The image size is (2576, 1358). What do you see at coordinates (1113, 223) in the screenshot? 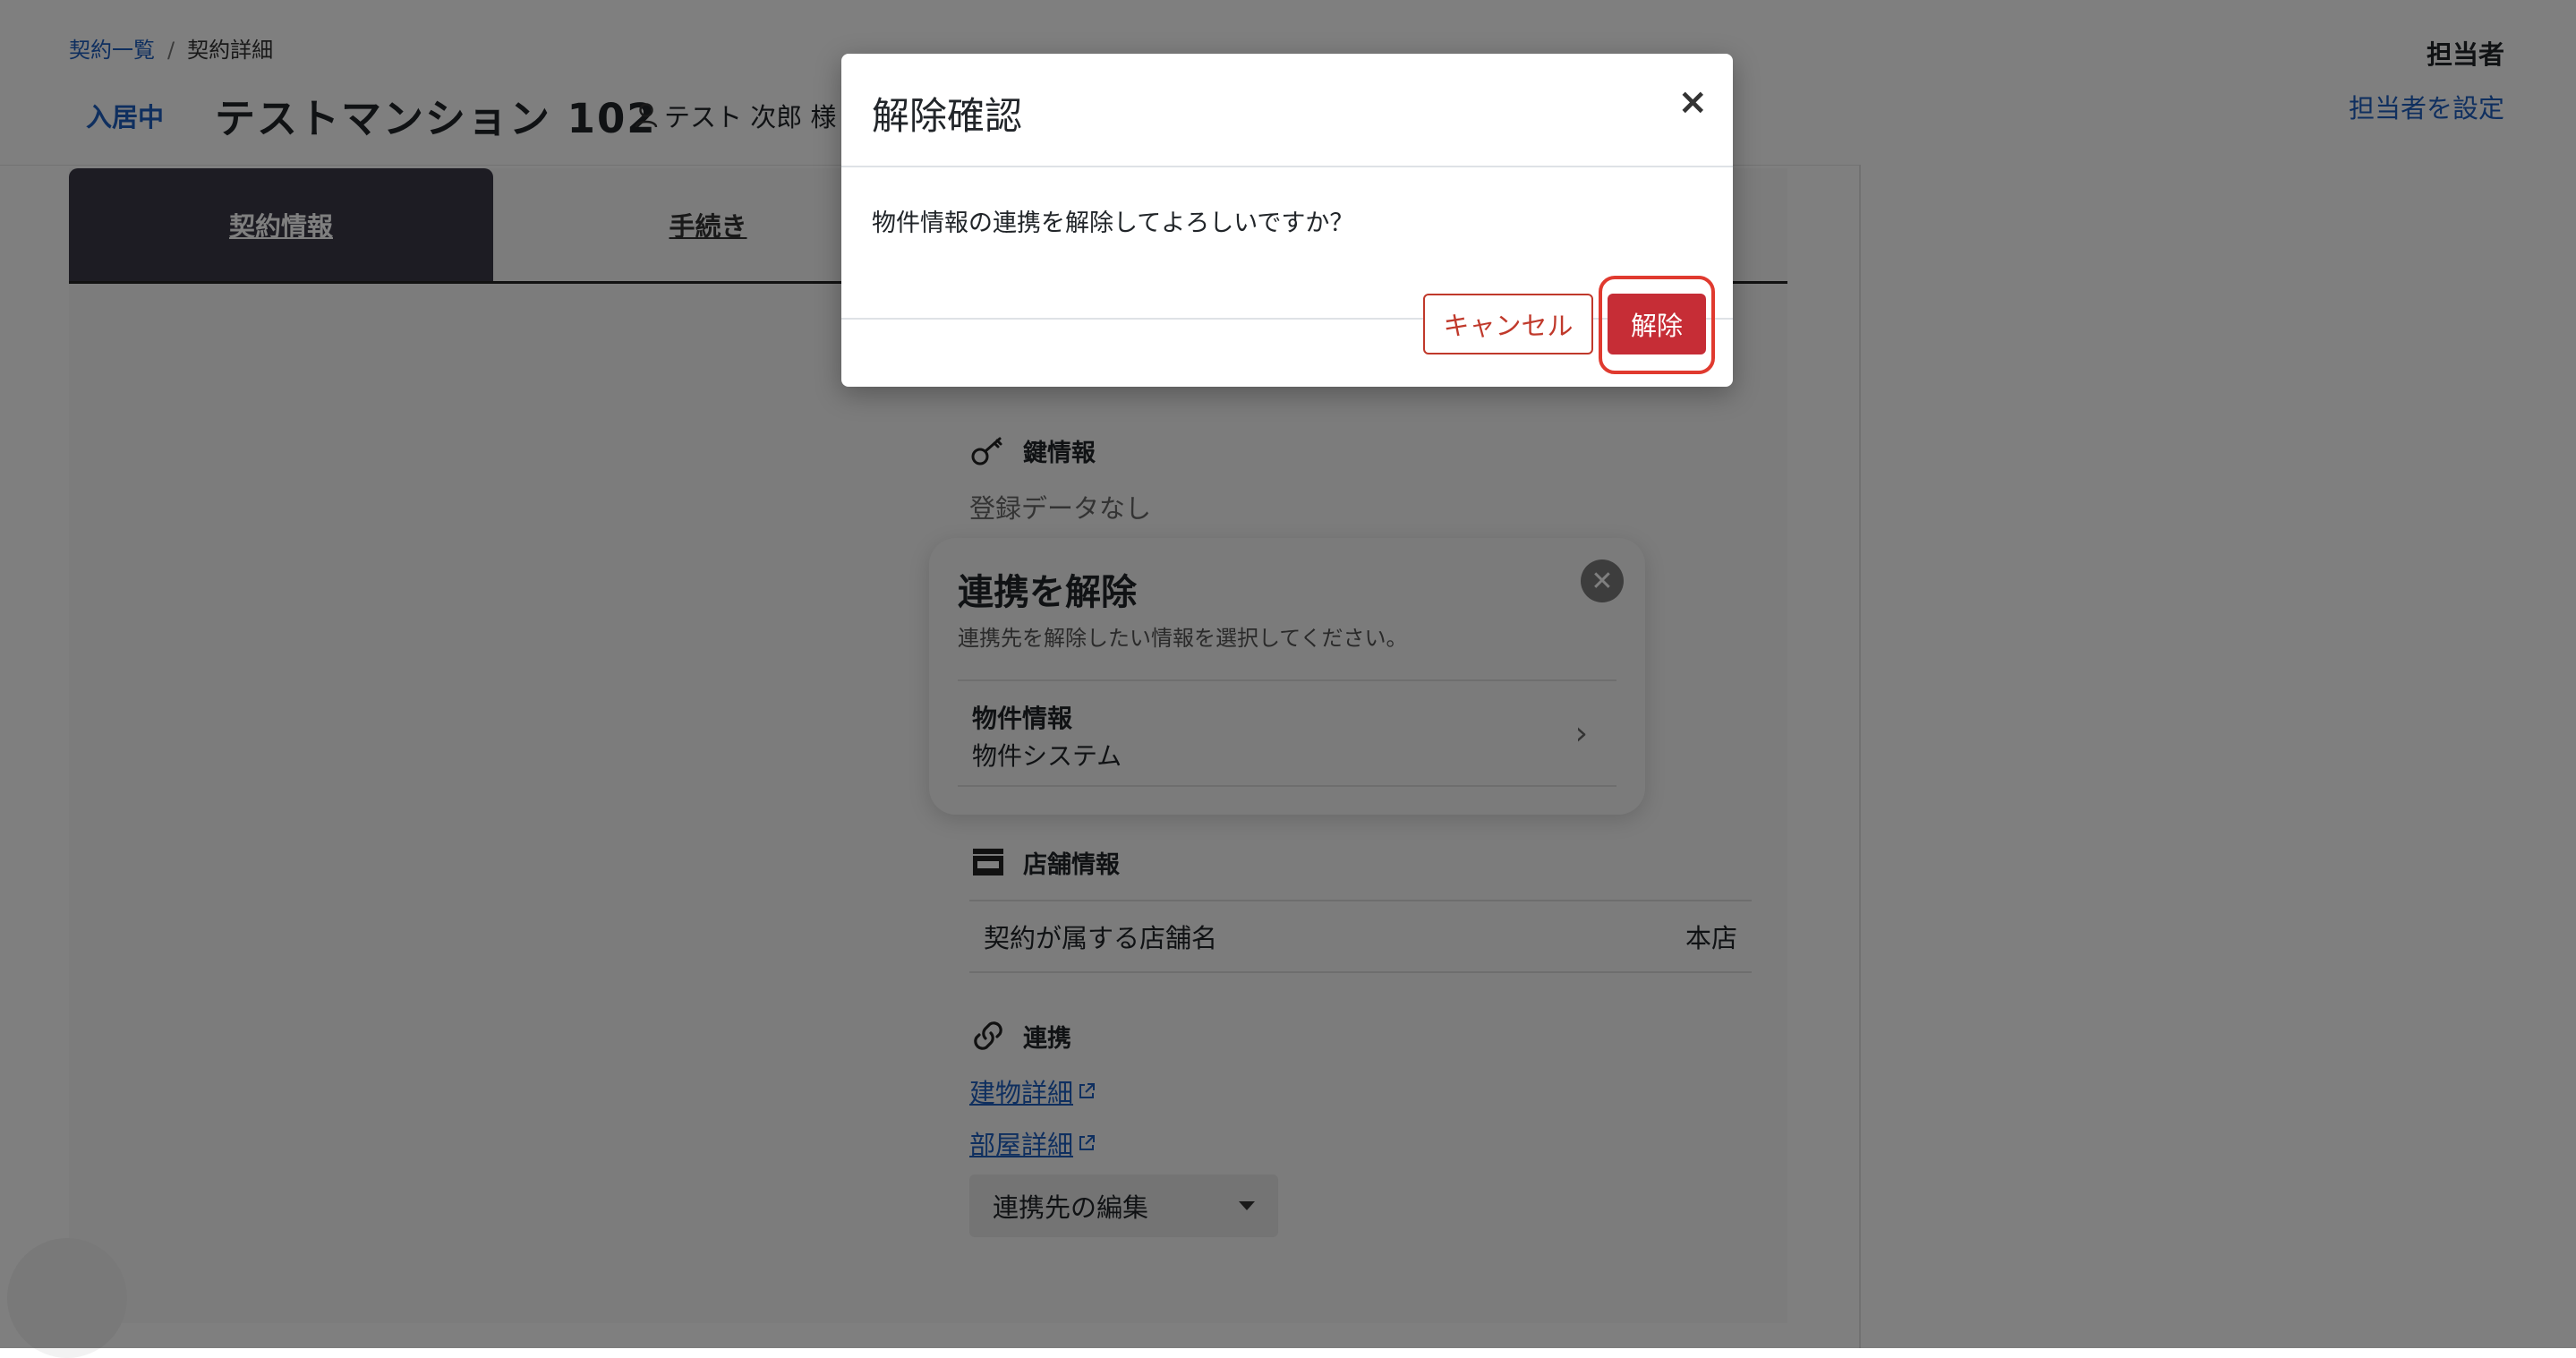
I see `dialog-message: 物件情報の連携を解除してよろしいですか？` at bounding box center [1113, 223].